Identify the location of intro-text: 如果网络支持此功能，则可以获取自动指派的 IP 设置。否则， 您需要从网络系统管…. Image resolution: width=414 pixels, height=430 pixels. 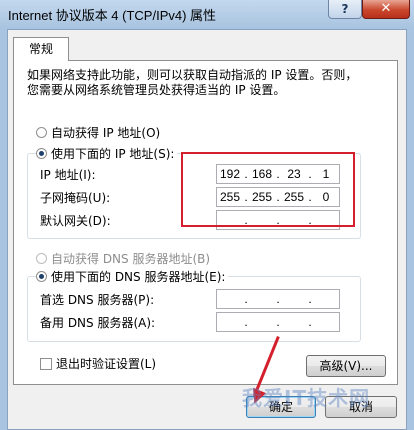
(192, 83).